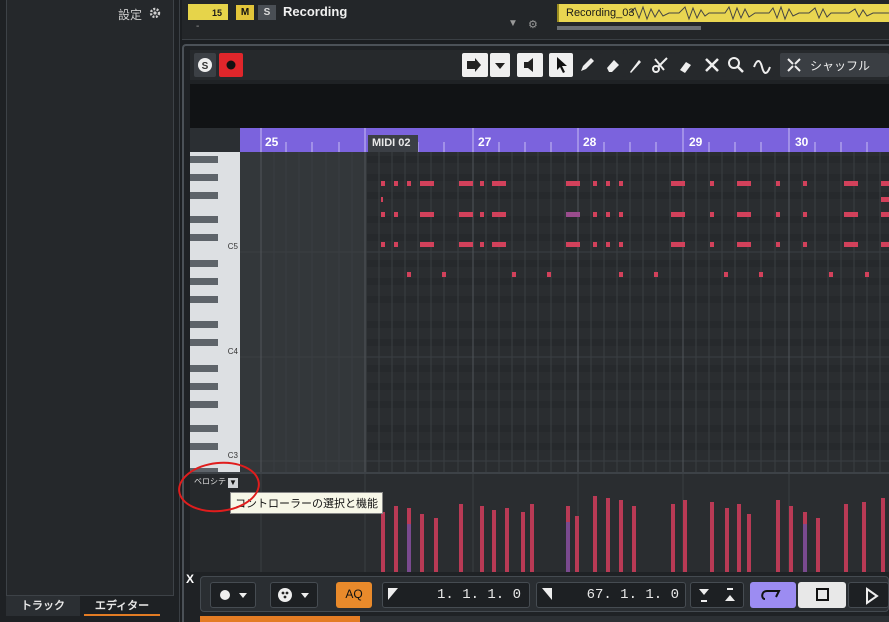 The height and width of the screenshot is (622, 889). What do you see at coordinates (762, 65) in the screenshot?
I see `line-tool-icon` at bounding box center [762, 65].